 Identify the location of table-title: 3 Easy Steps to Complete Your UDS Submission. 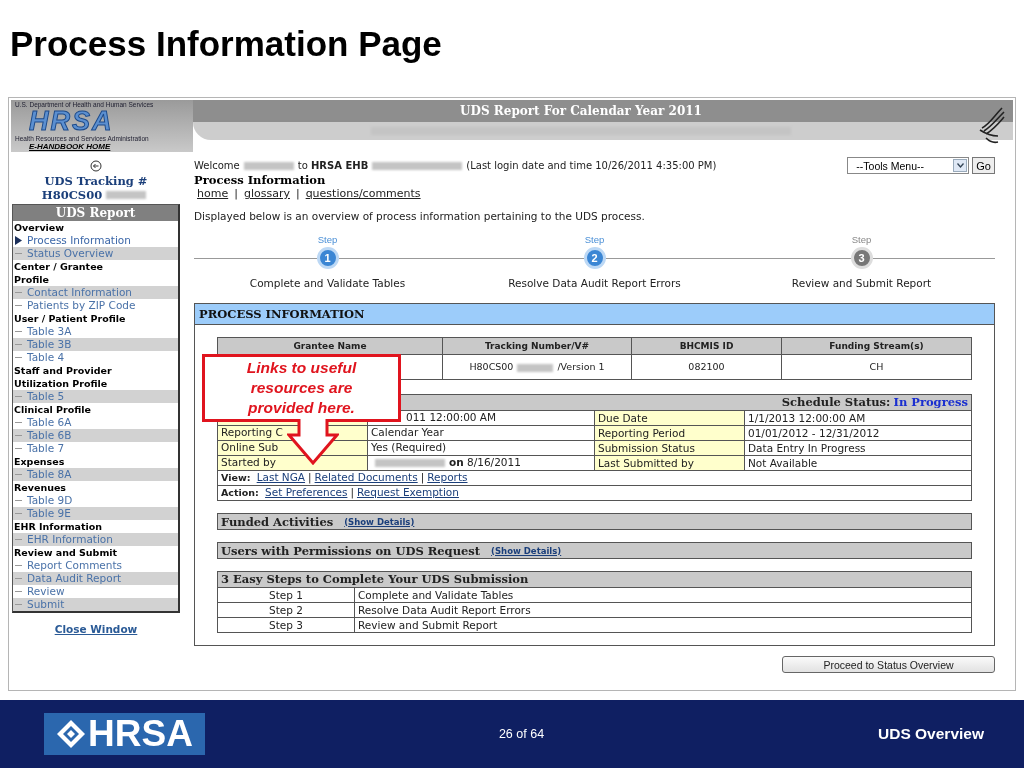
(375, 579).